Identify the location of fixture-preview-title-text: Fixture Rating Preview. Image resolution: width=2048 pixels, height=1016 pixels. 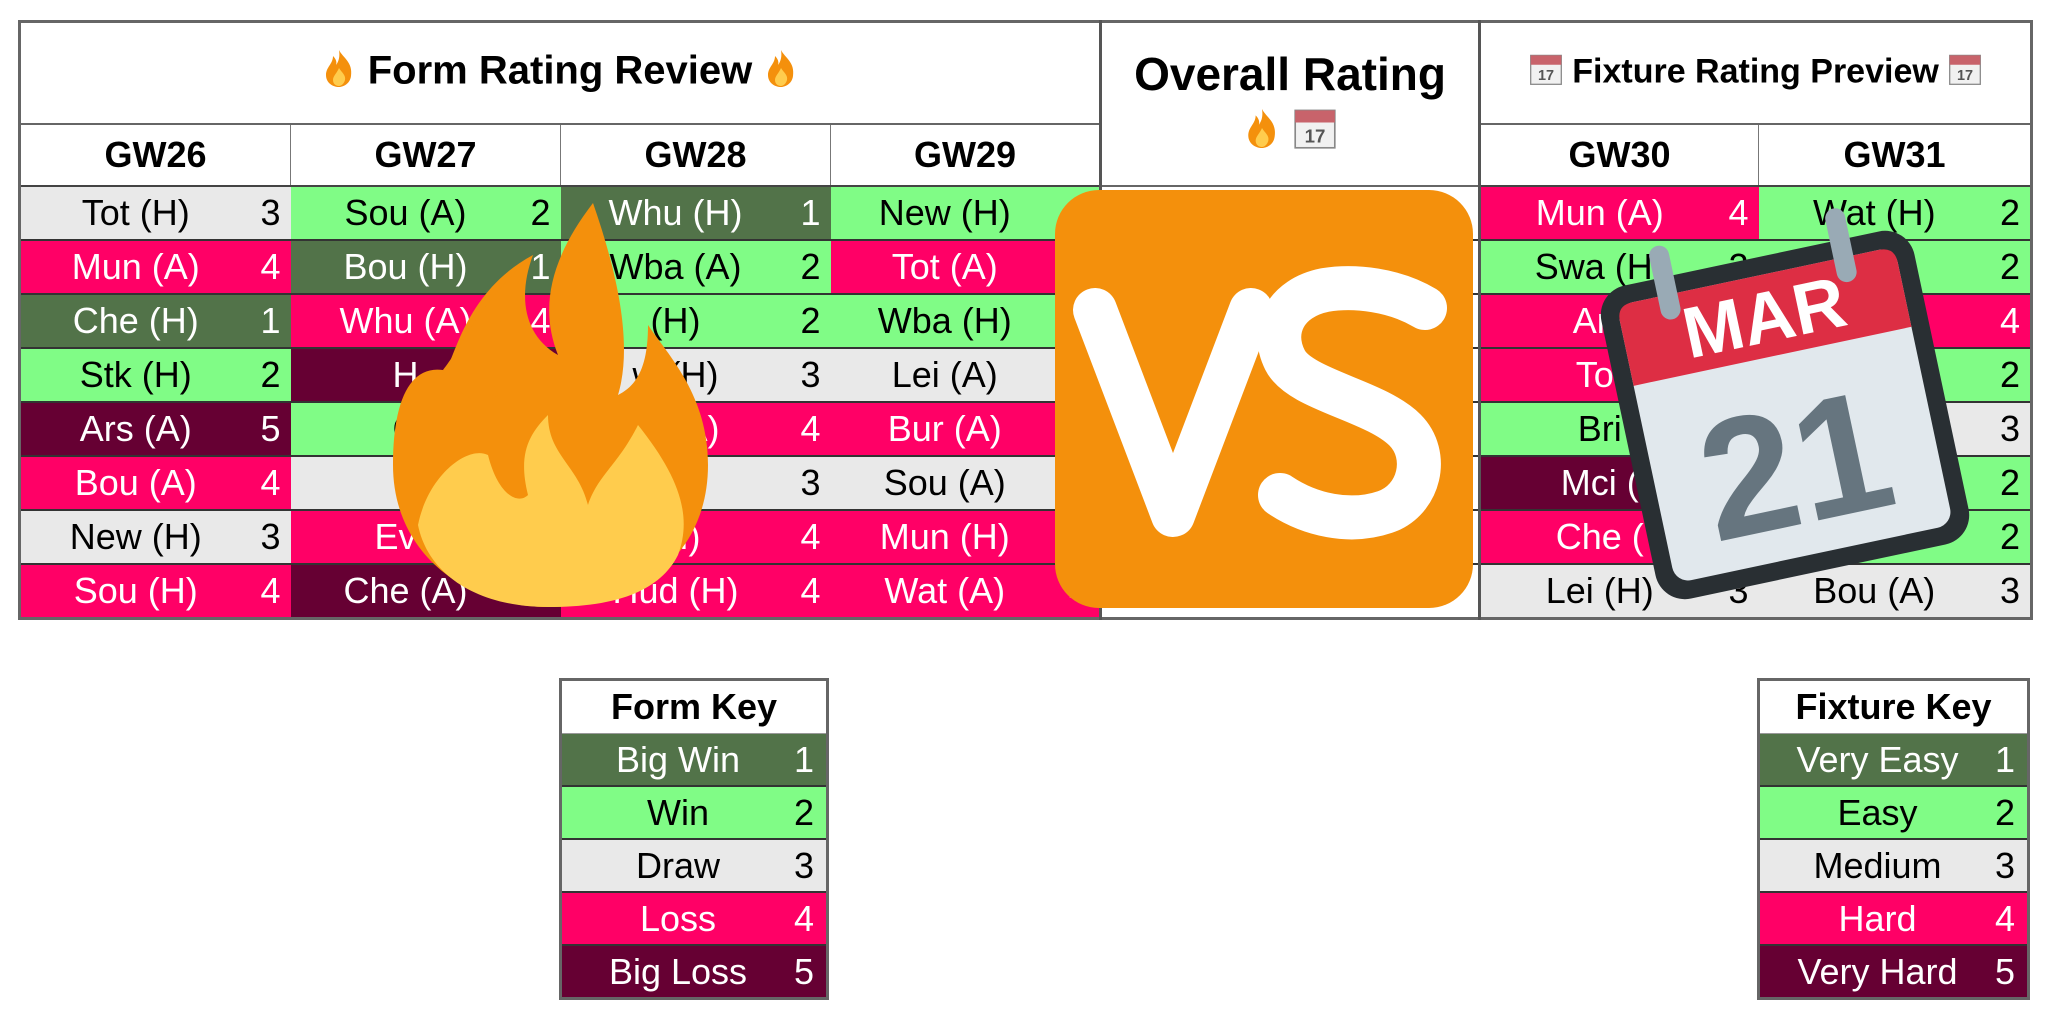
(1755, 70).